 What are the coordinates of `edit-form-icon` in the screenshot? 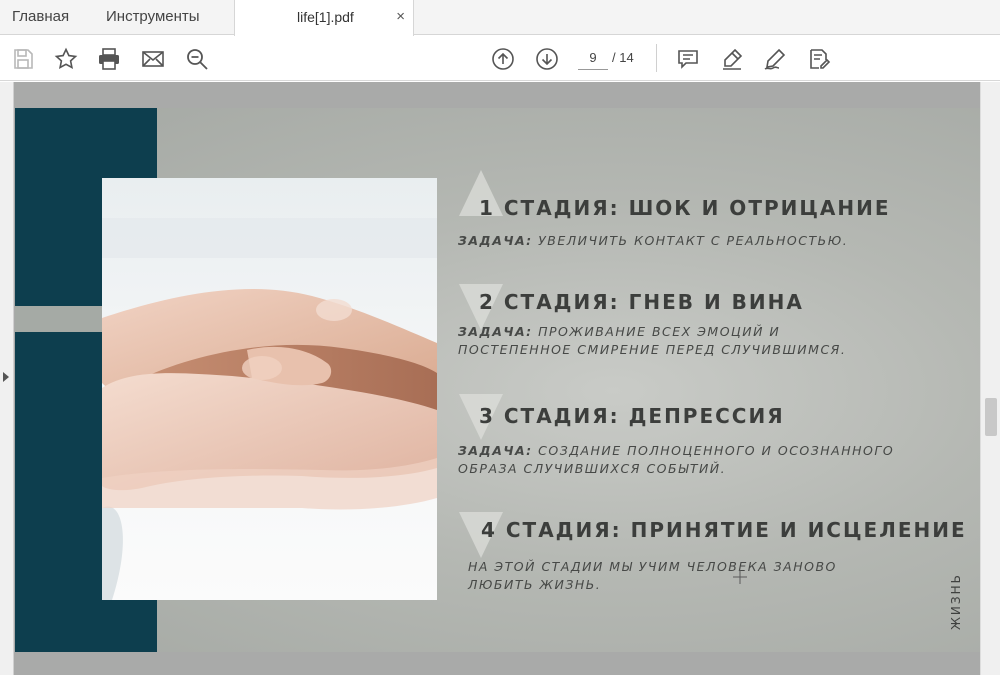 It's located at (819, 59).